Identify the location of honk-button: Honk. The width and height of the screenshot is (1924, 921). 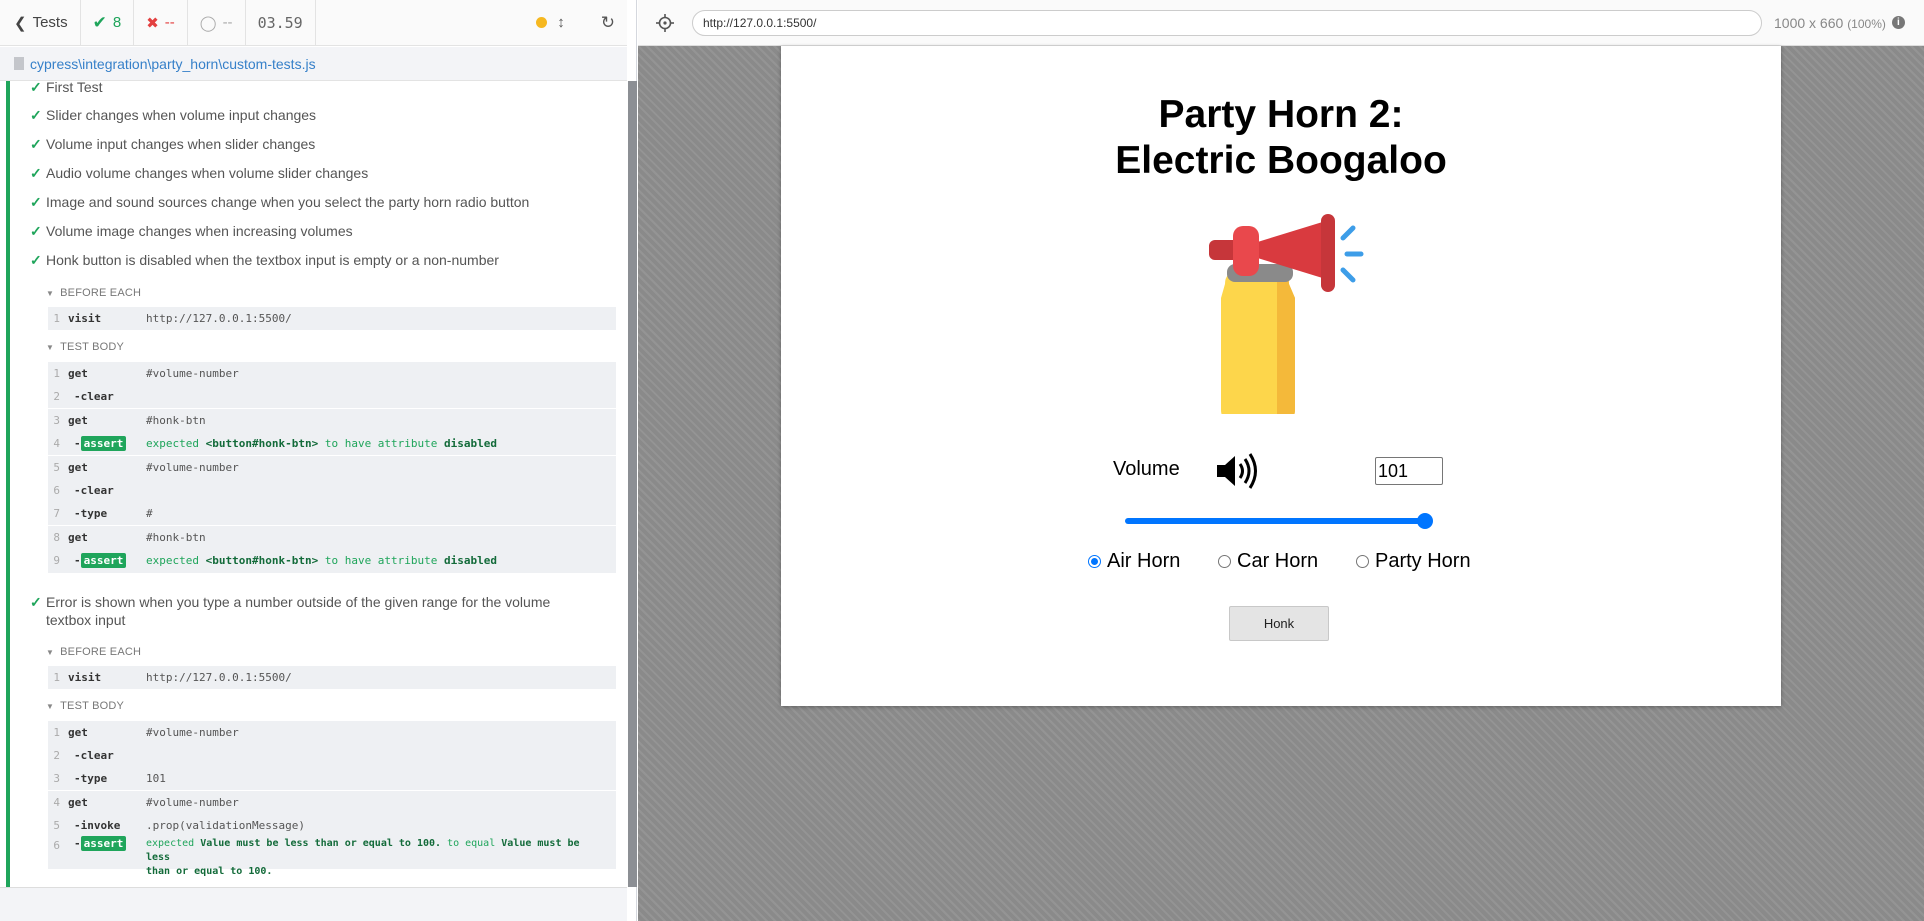
(1279, 623).